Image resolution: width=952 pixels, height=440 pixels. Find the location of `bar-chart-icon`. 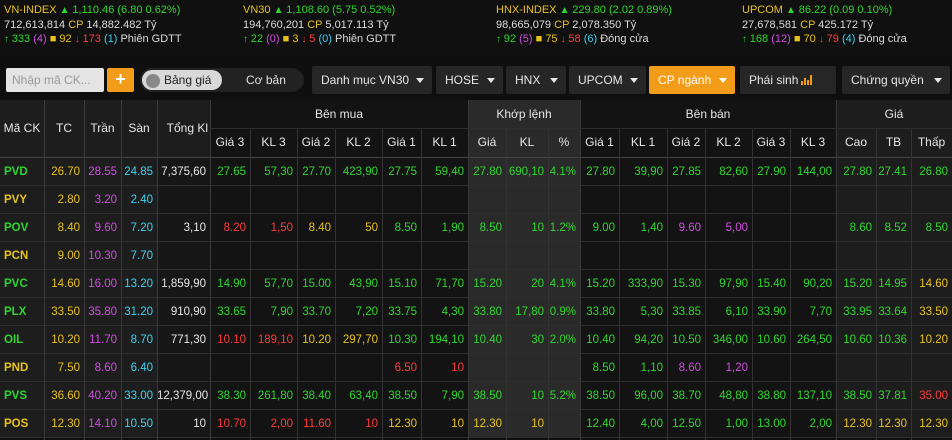

bar-chart-icon is located at coordinates (807, 80).